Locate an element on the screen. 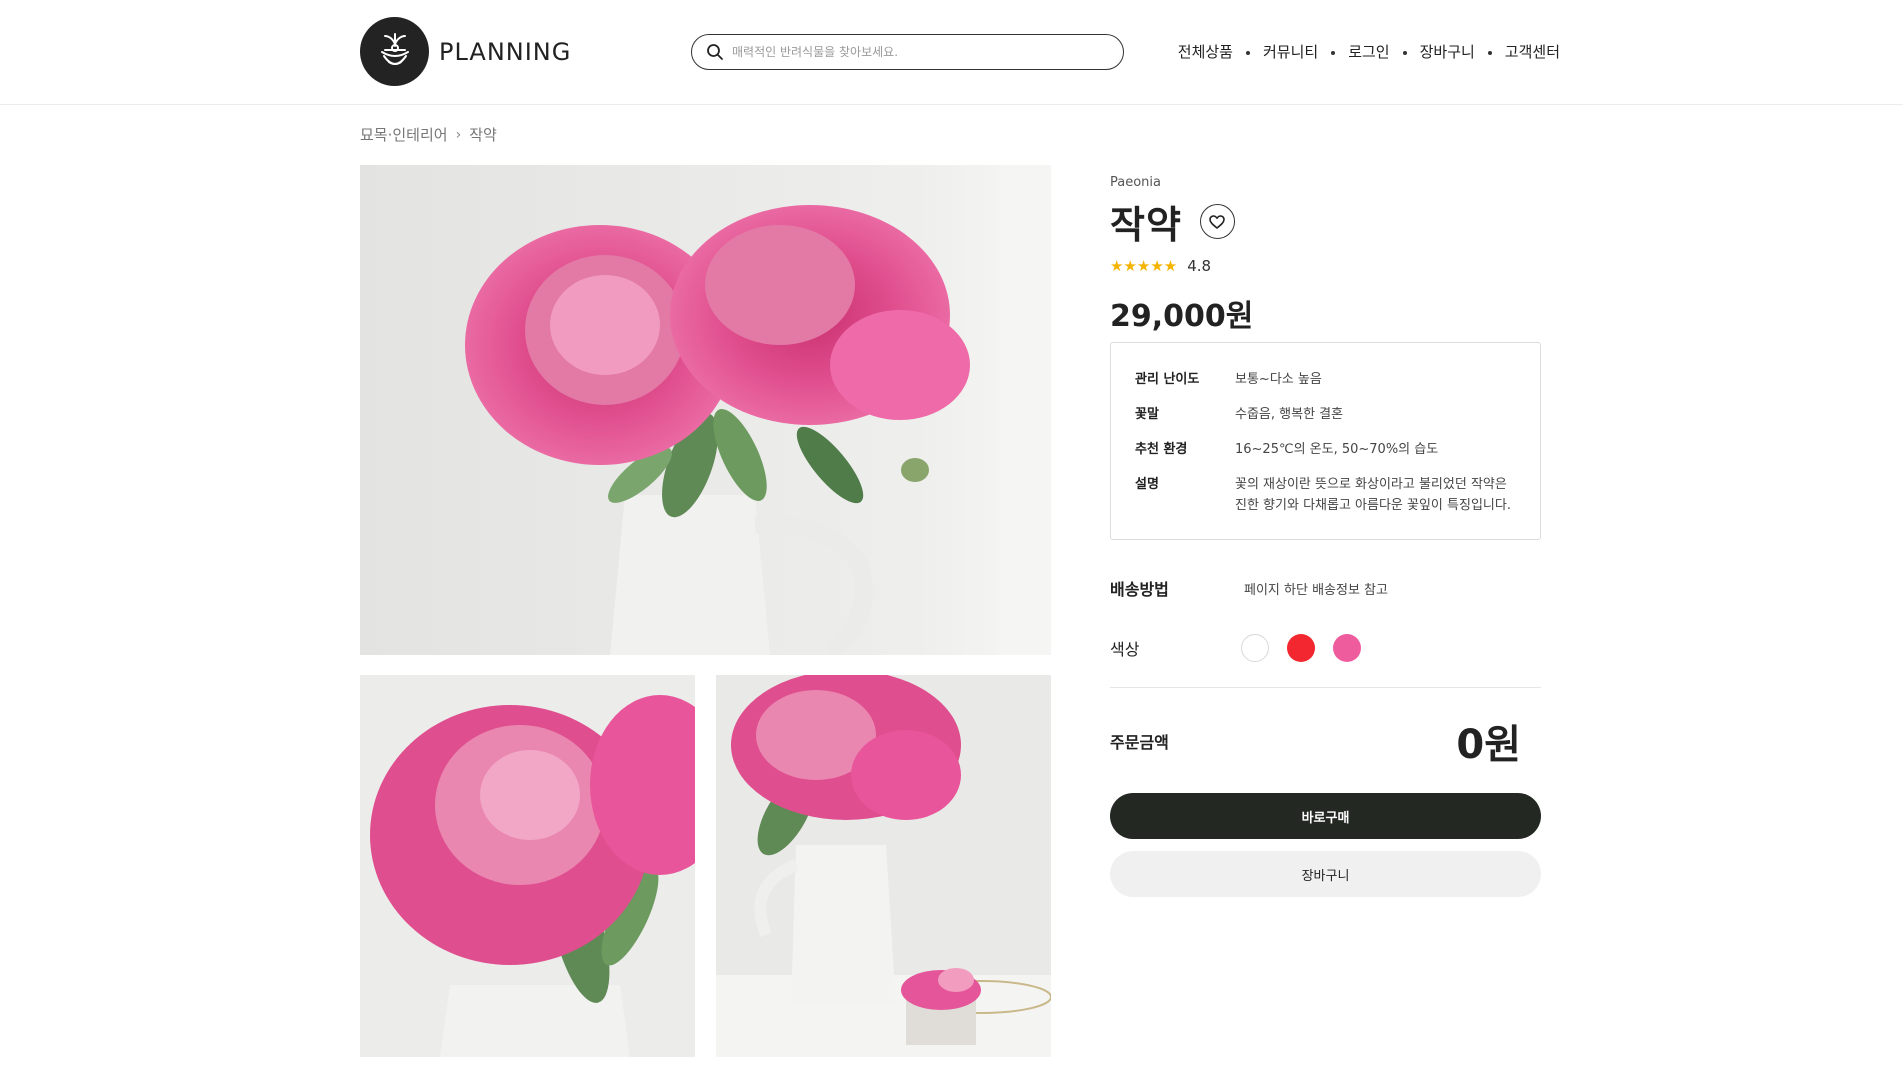 The image size is (1903, 1070). spec-key: 추천 환경 is located at coordinates (1161, 449).